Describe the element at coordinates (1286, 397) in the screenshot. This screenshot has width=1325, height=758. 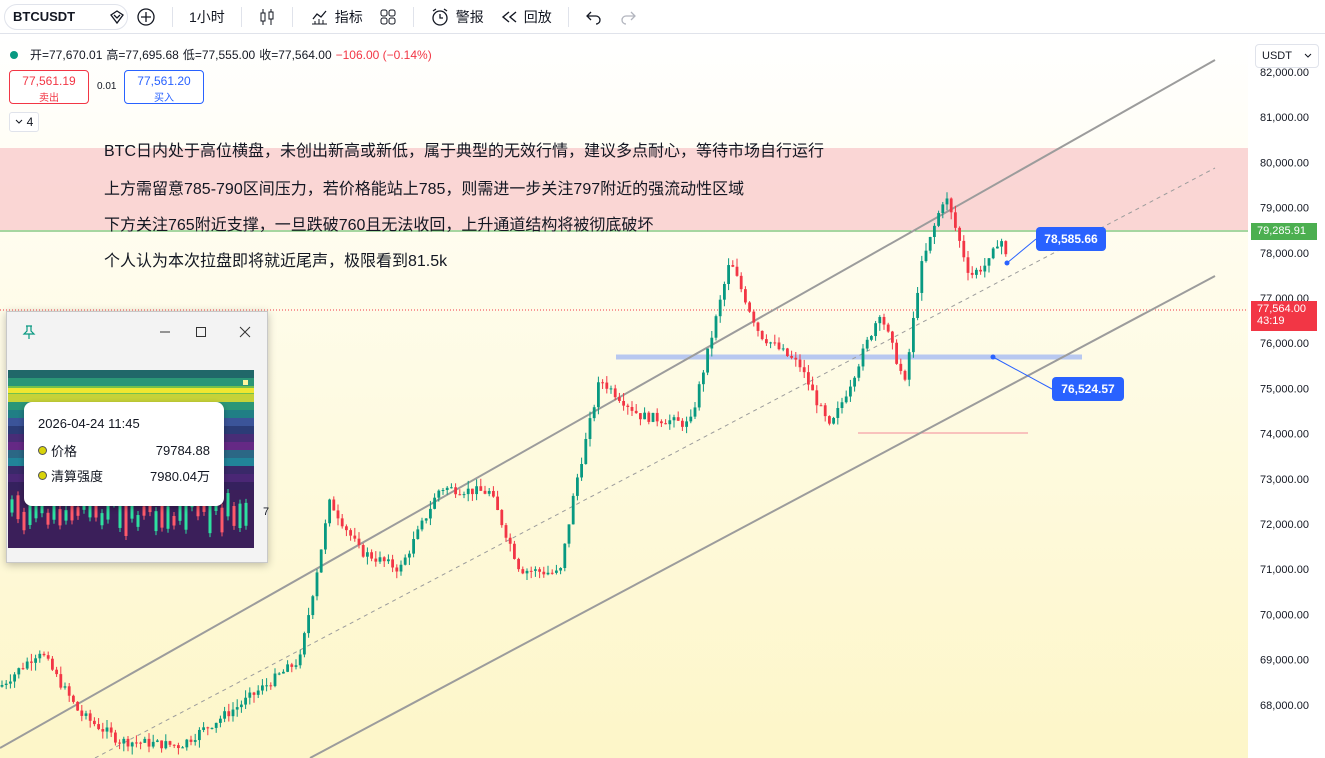
I see `price-axis-background` at that location.